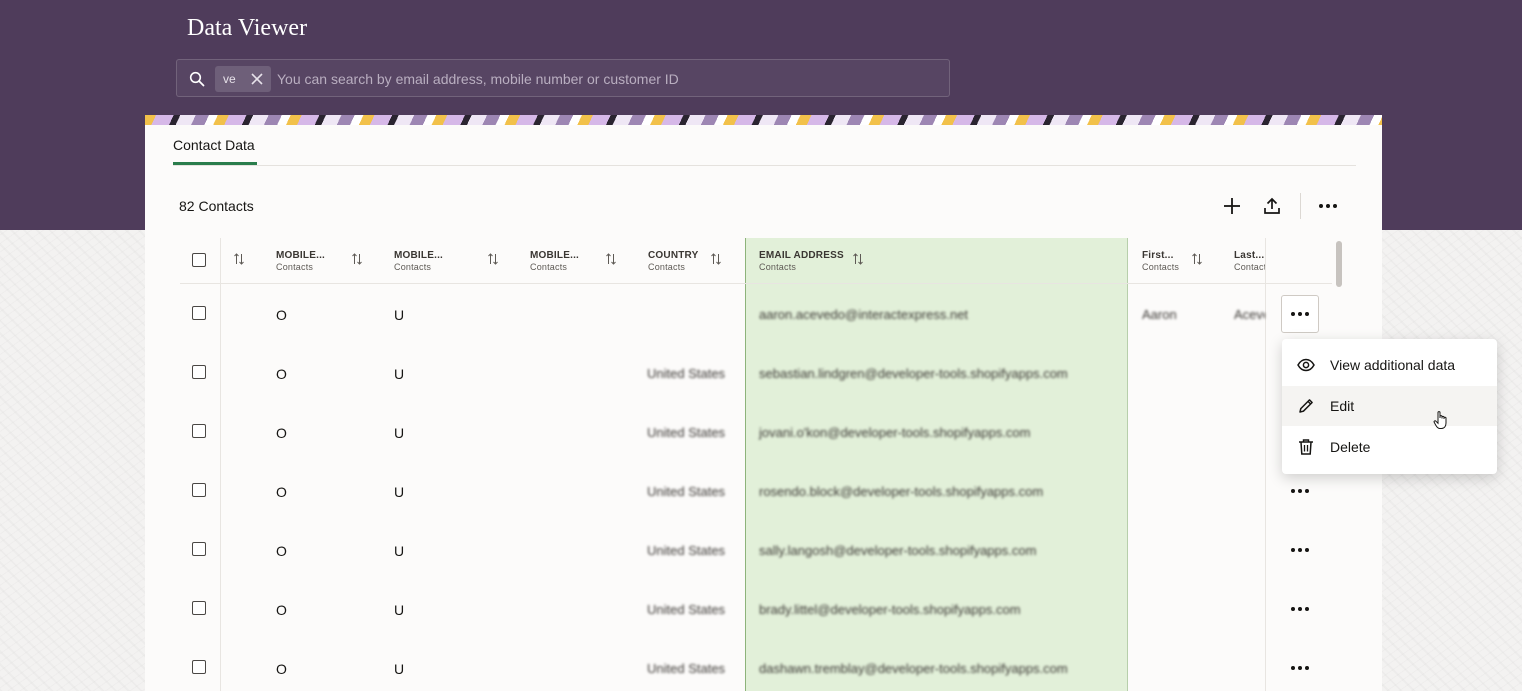 This screenshot has height=691, width=1522. Describe the element at coordinates (229, 79) in the screenshot. I see `search-chip-label: ve` at that location.